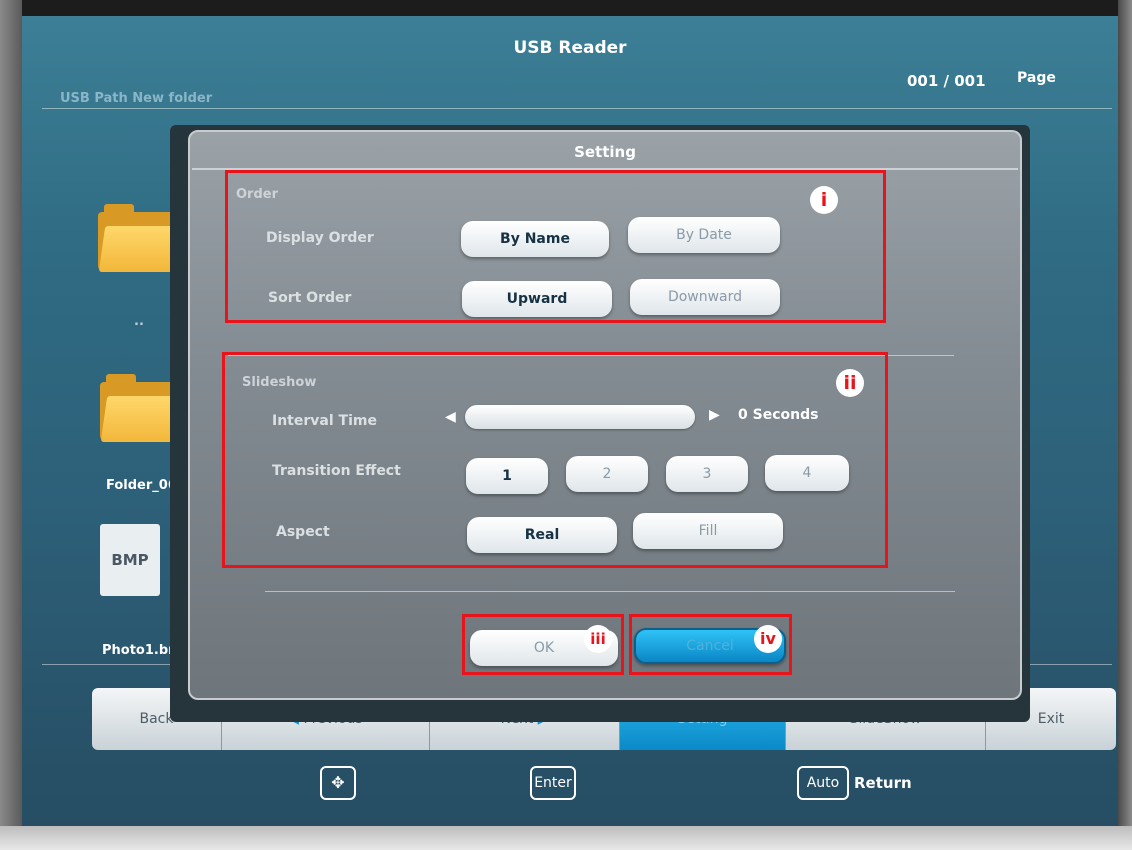 The width and height of the screenshot is (1132, 850). I want to click on folder-icon, so click(142, 407).